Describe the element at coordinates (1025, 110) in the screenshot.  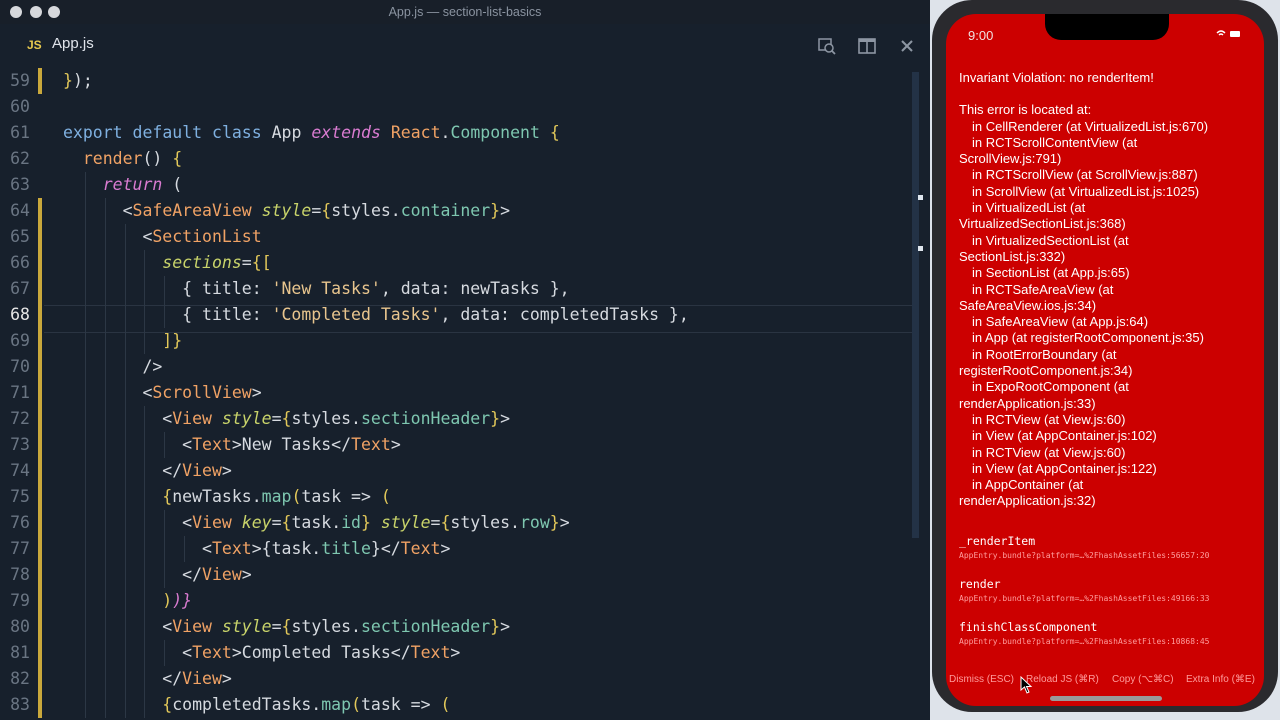
I see `error-location-heading: This error is located at:` at that location.